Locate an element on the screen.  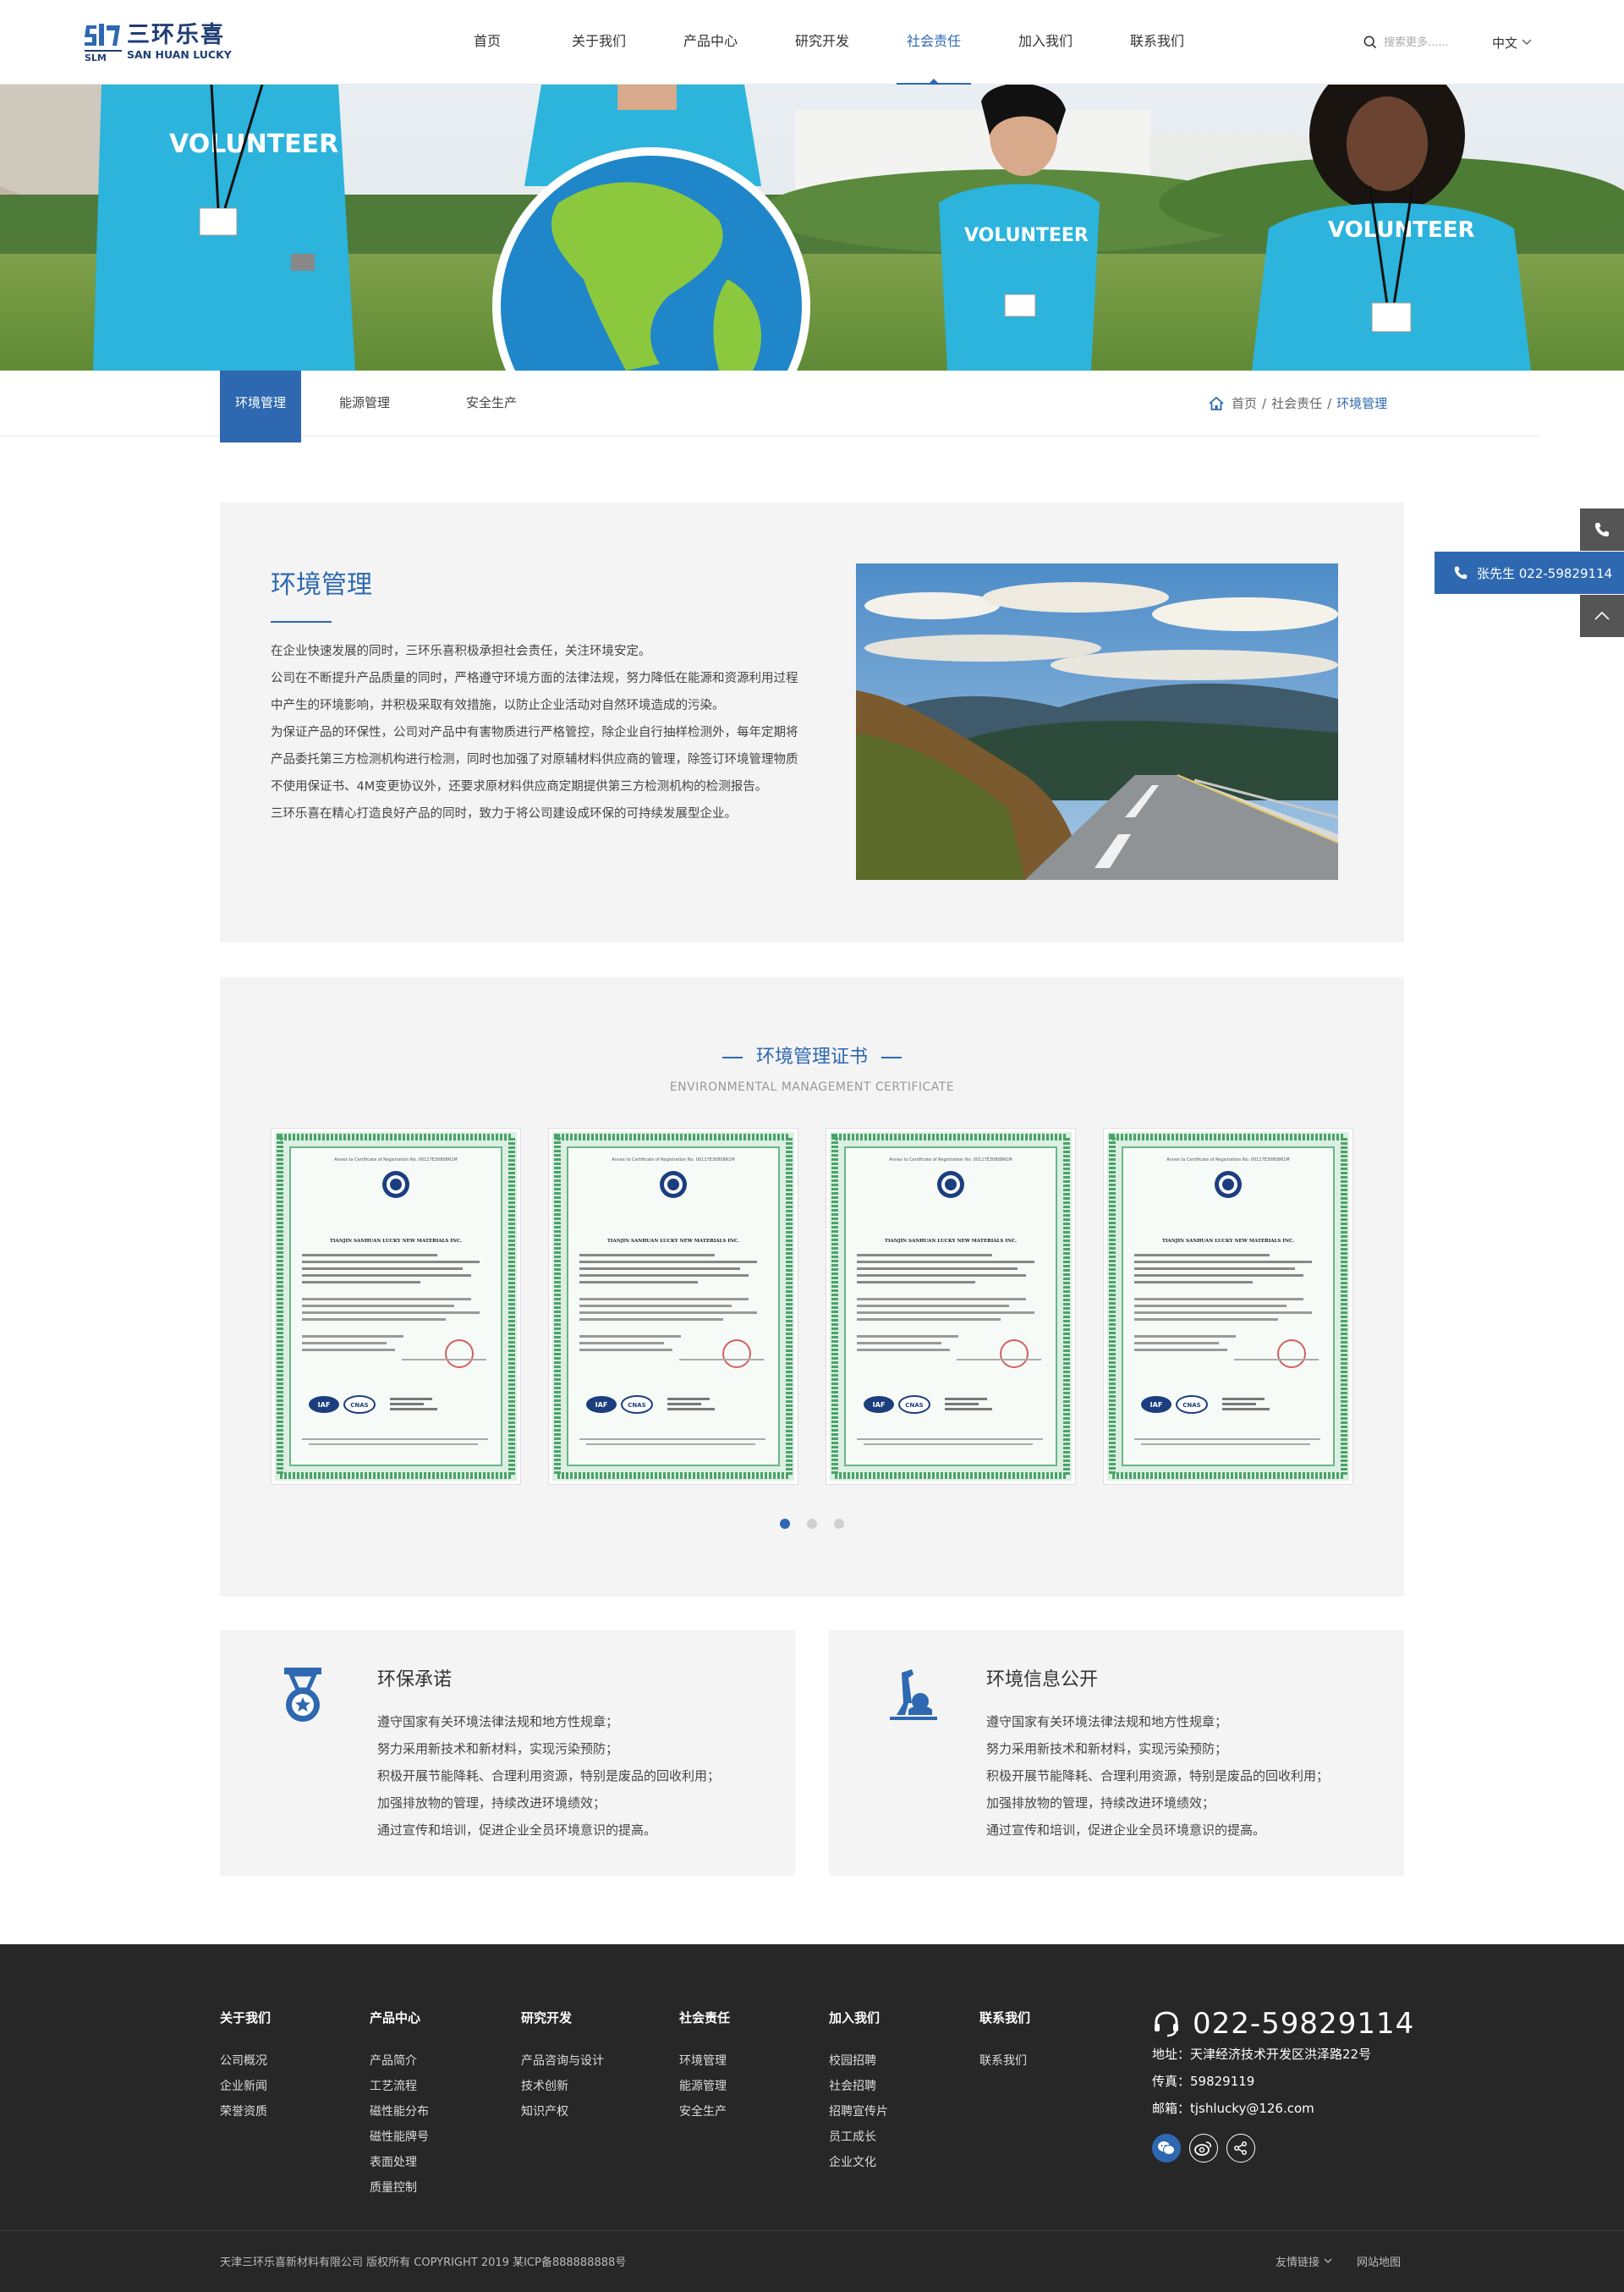
footer-address: 地址：天津经济技术开发区洪泽路22号 is located at coordinates (1262, 2054).